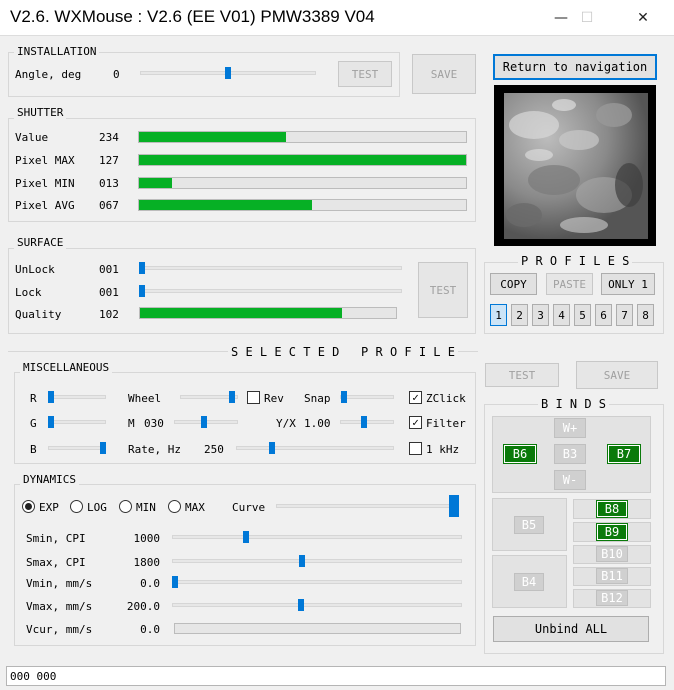 The image size is (674, 690). What do you see at coordinates (336, 676) in the screenshot?
I see `status-bar: 000 000` at bounding box center [336, 676].